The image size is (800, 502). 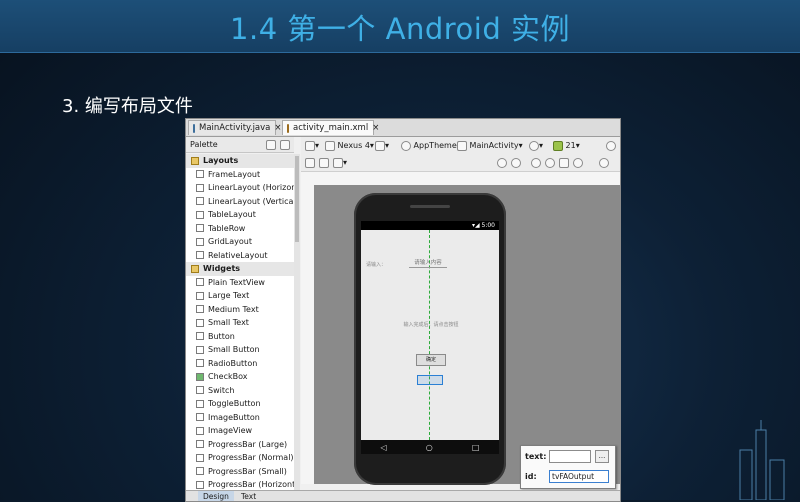 What do you see at coordinates (558, 145) in the screenshot?
I see `android-icon` at bounding box center [558, 145].